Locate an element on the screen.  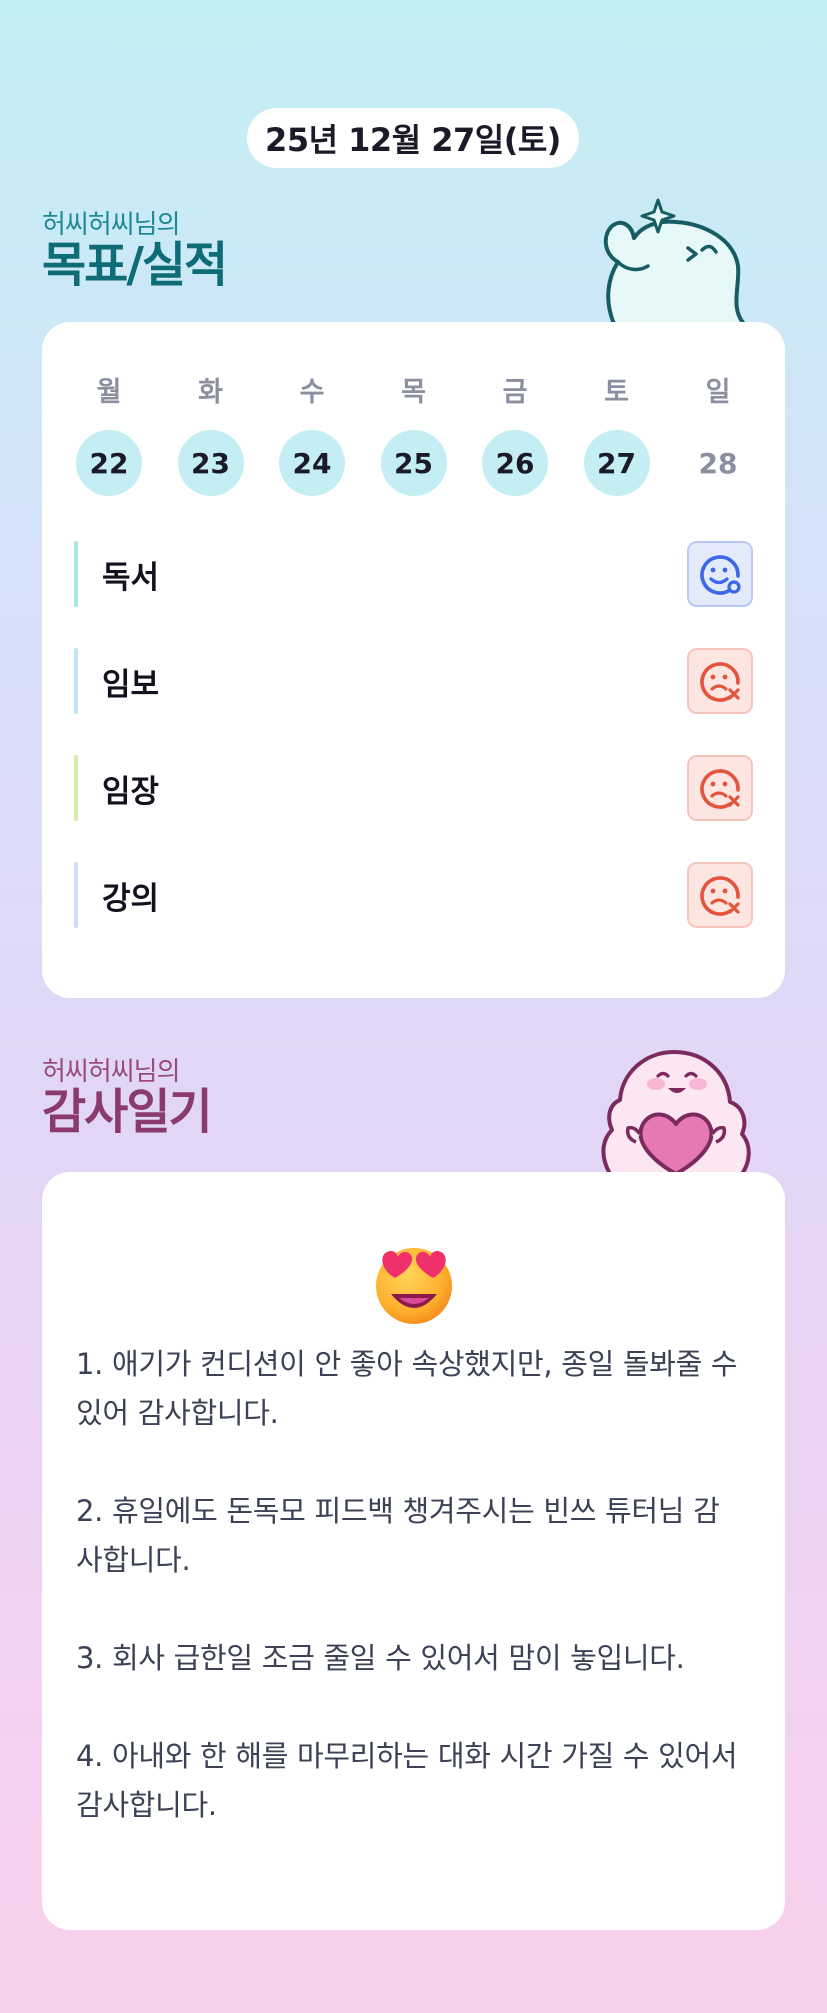
date-cell: 28 is located at coordinates (718, 463).